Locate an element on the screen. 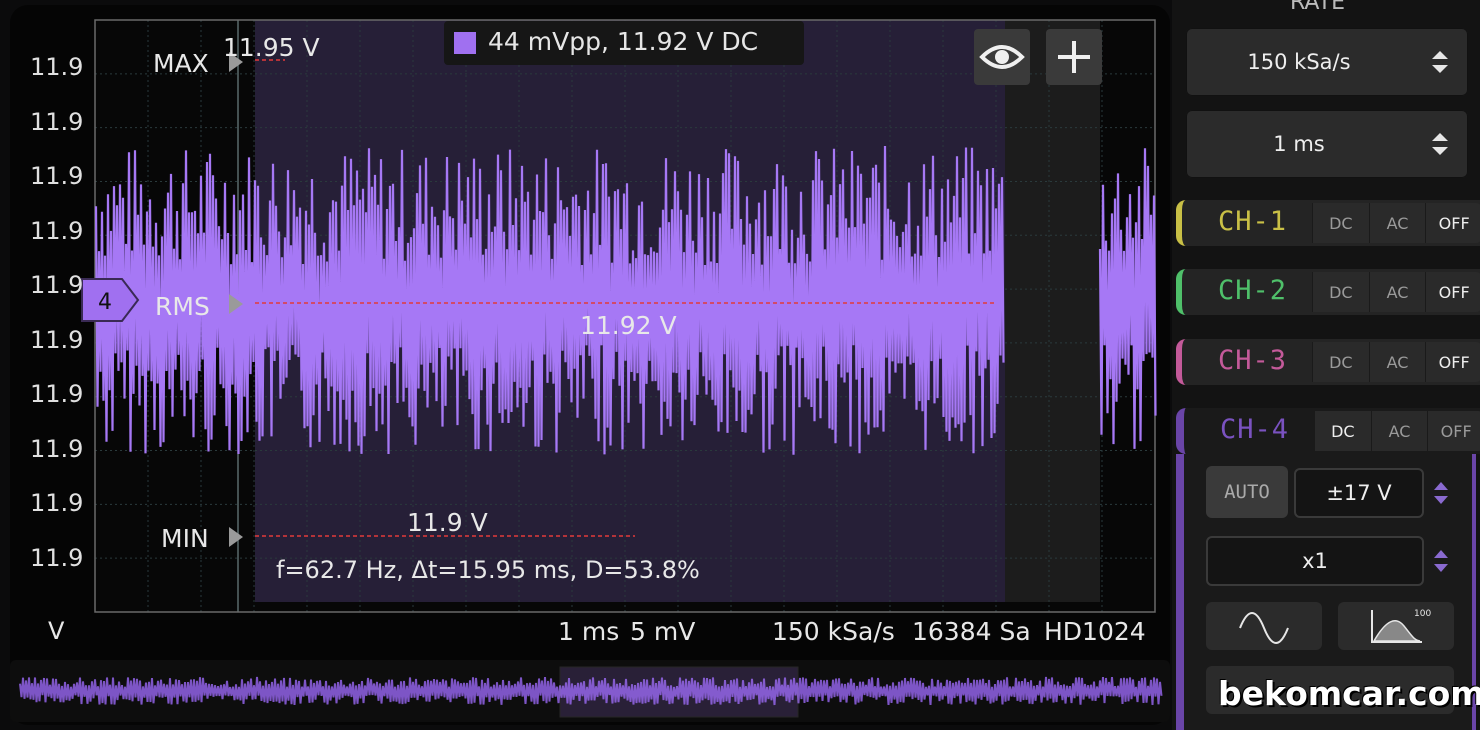 The height and width of the screenshot is (730, 1480). ch4-ac-button: AC is located at coordinates (1399, 431).